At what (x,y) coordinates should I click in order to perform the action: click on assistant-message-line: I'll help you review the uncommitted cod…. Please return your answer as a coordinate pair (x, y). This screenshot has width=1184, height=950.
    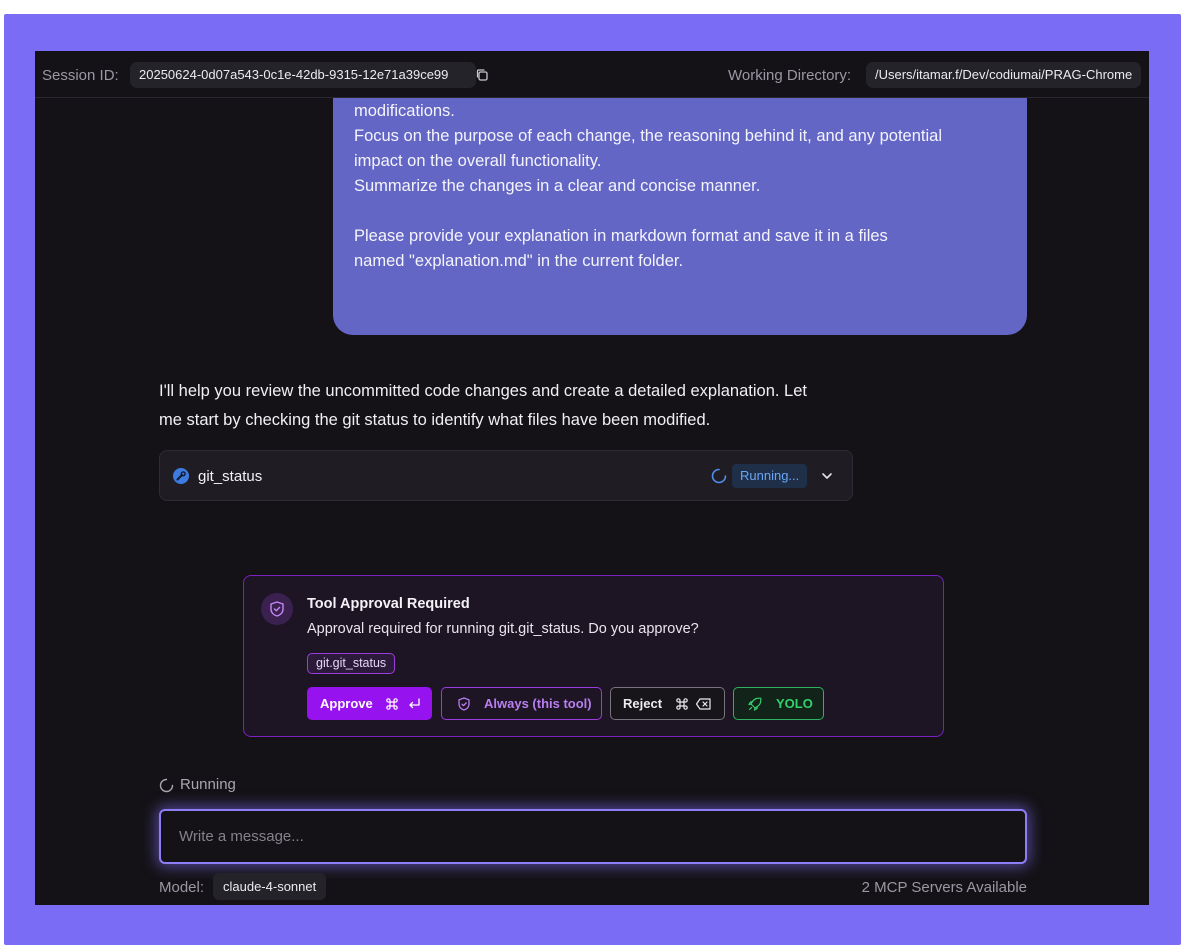
    Looking at the image, I should click on (483, 391).